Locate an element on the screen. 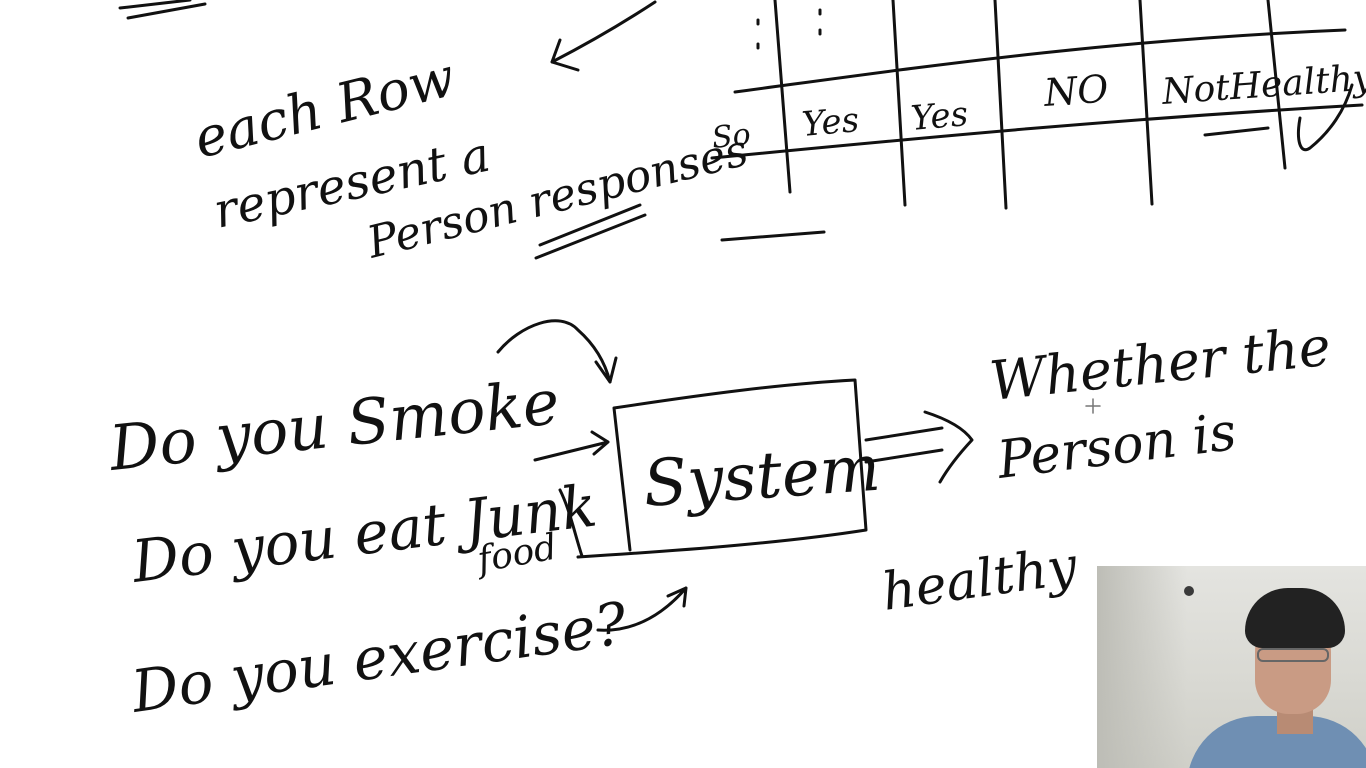 The height and width of the screenshot is (768, 1366). webcam-ceiling-light is located at coordinates (1189, 591).